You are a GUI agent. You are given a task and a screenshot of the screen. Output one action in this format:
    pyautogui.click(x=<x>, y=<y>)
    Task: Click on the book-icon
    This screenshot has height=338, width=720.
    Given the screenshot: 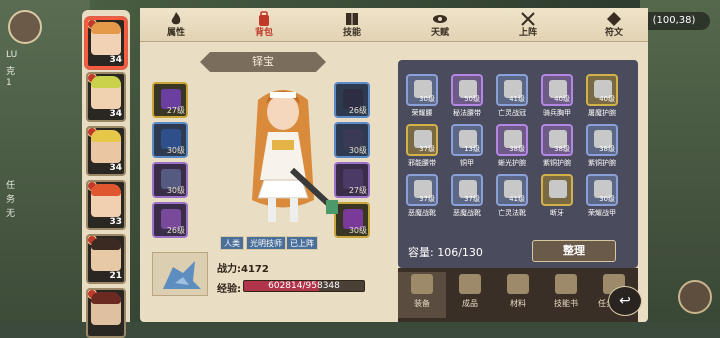 What is the action you would take?
    pyautogui.click(x=352, y=19)
    